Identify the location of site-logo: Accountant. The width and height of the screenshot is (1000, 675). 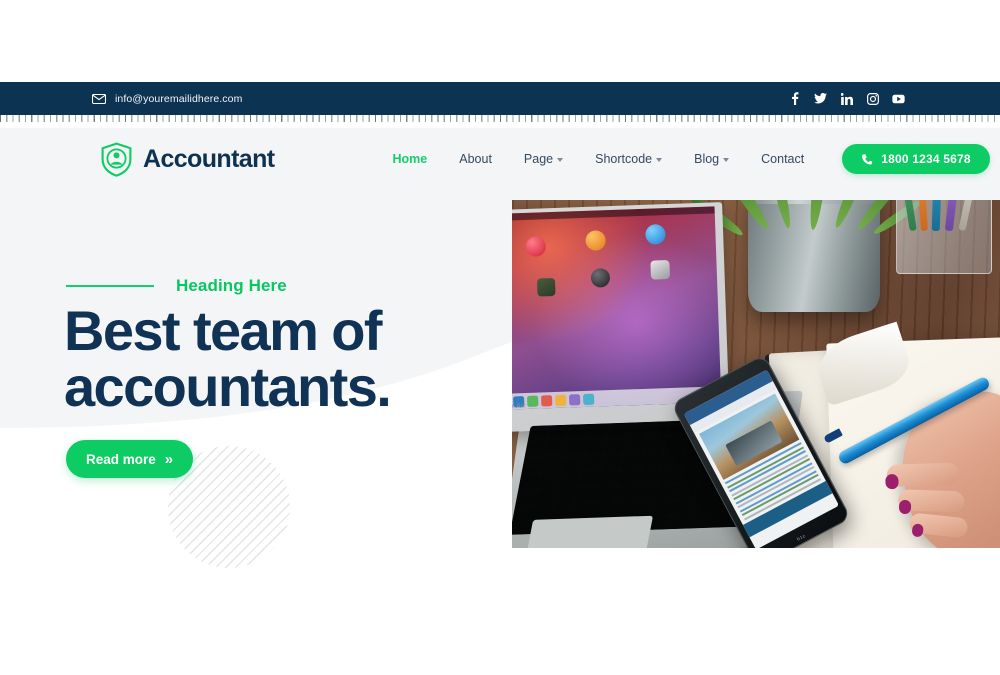
(187, 159).